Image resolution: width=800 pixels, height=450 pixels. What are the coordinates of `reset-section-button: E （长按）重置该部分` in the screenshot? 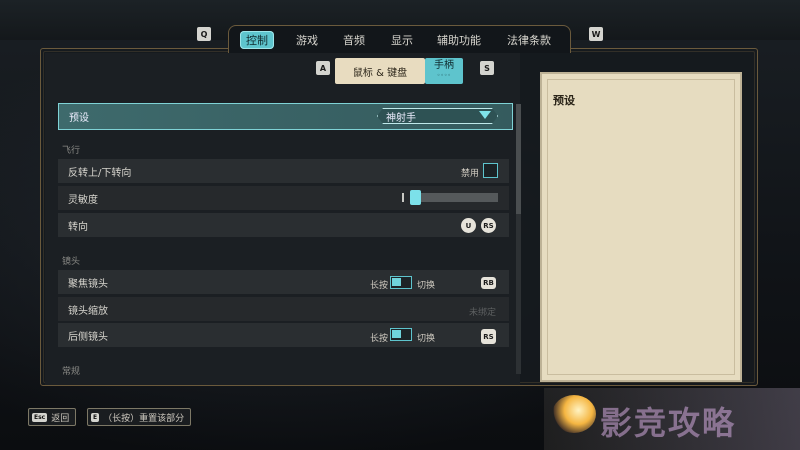 It's located at (139, 417).